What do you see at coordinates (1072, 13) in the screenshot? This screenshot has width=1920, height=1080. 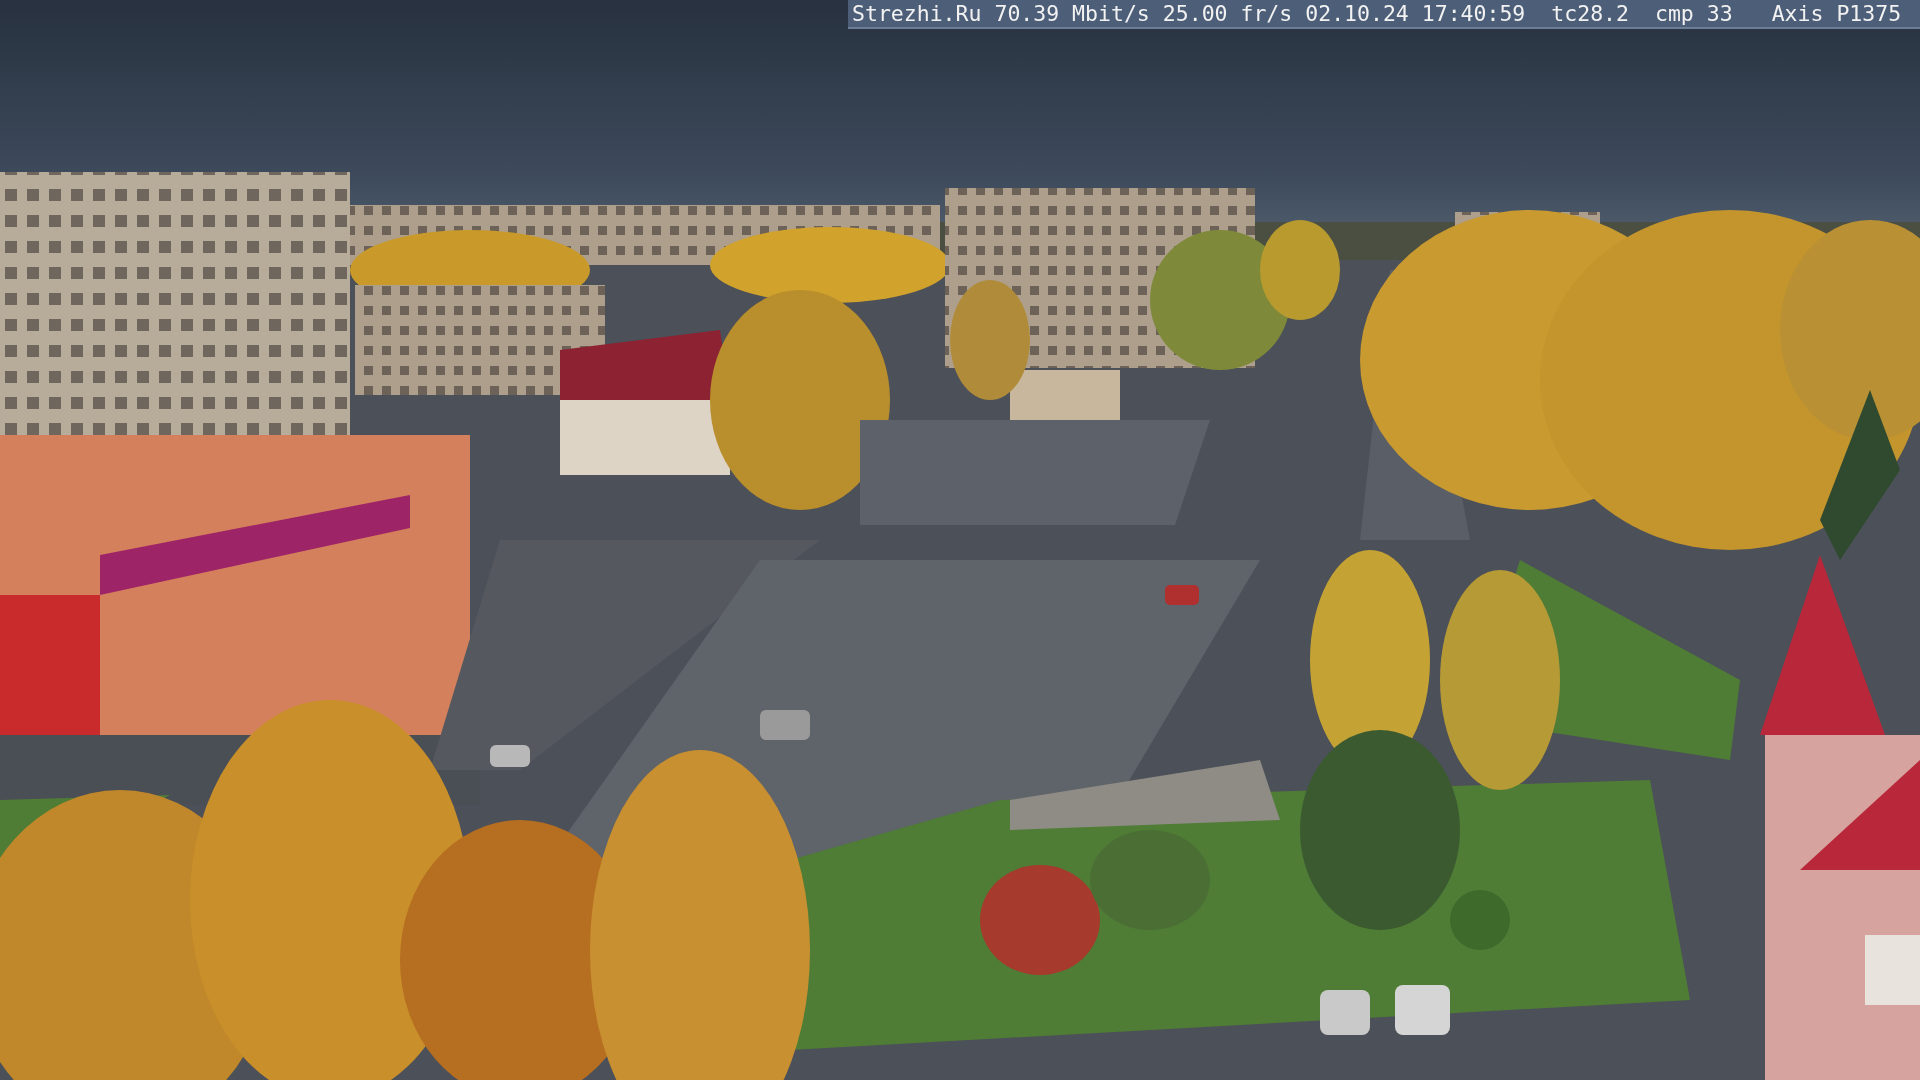 I see `bitrate-text: 70.39 Mbit/s` at bounding box center [1072, 13].